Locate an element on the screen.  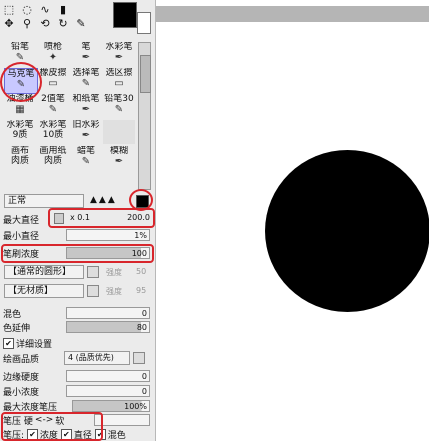
zoom-icon: ⚲ is located at coordinates (27, 23).